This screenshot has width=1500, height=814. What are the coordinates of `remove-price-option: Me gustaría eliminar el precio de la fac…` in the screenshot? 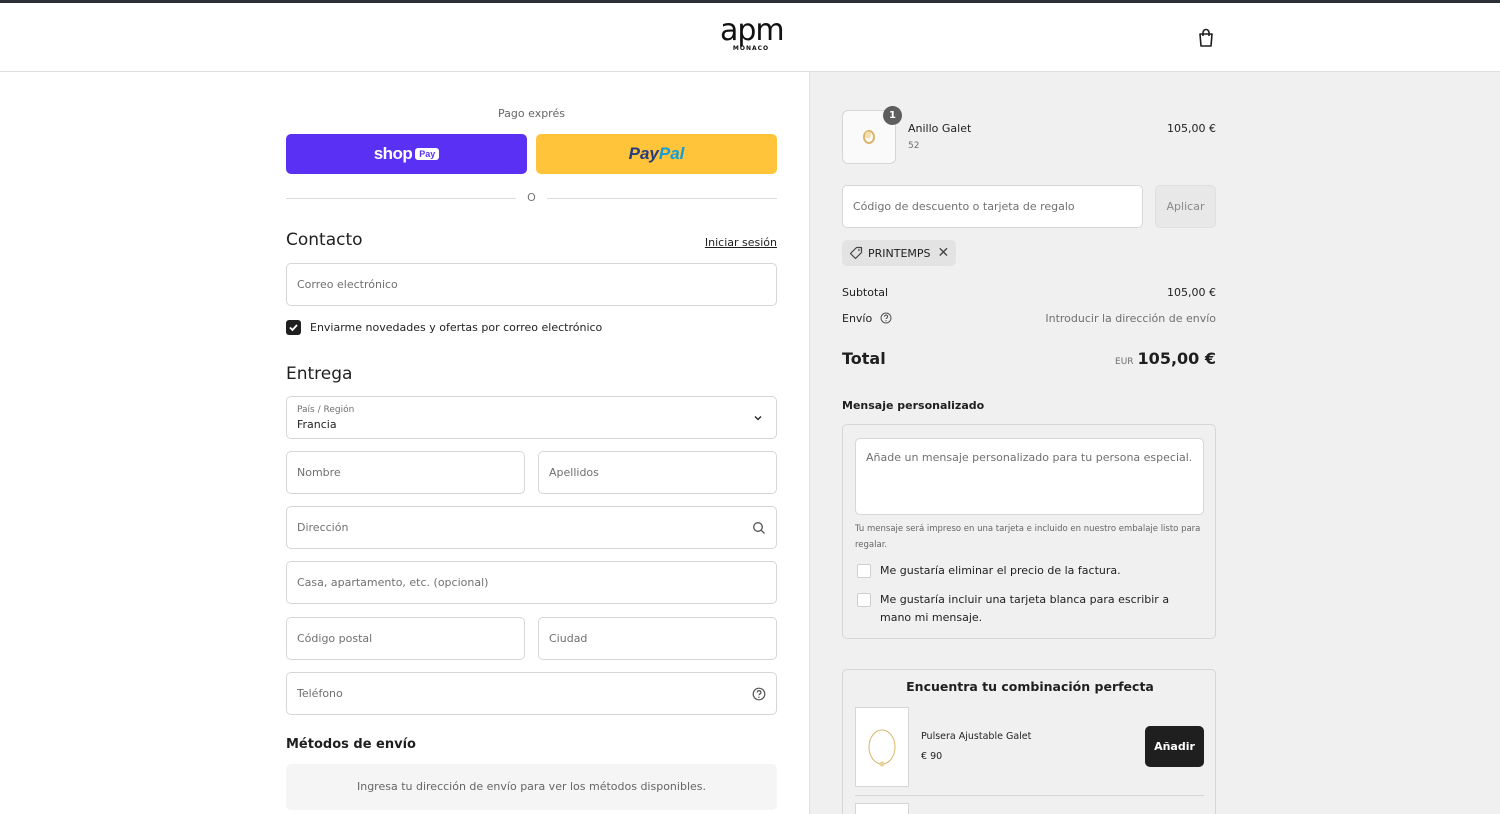 It's located at (1029, 571).